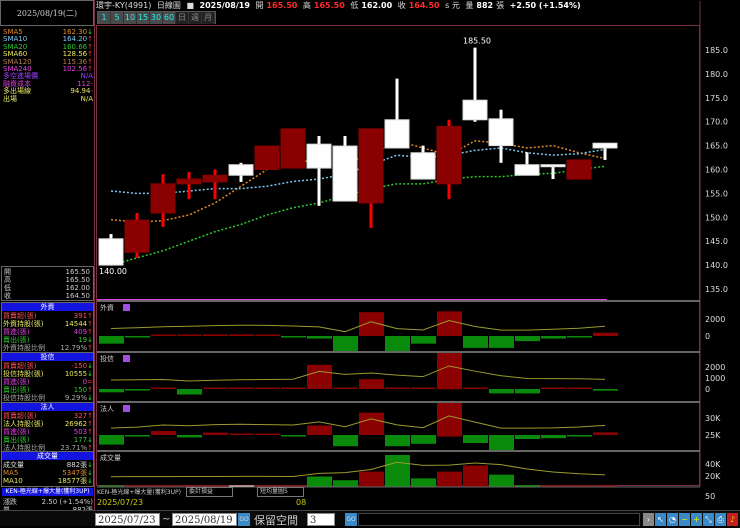 The width and height of the screenshot is (740, 528). Describe the element at coordinates (696, 519) in the screenshot. I see `plus-icon: +` at that location.